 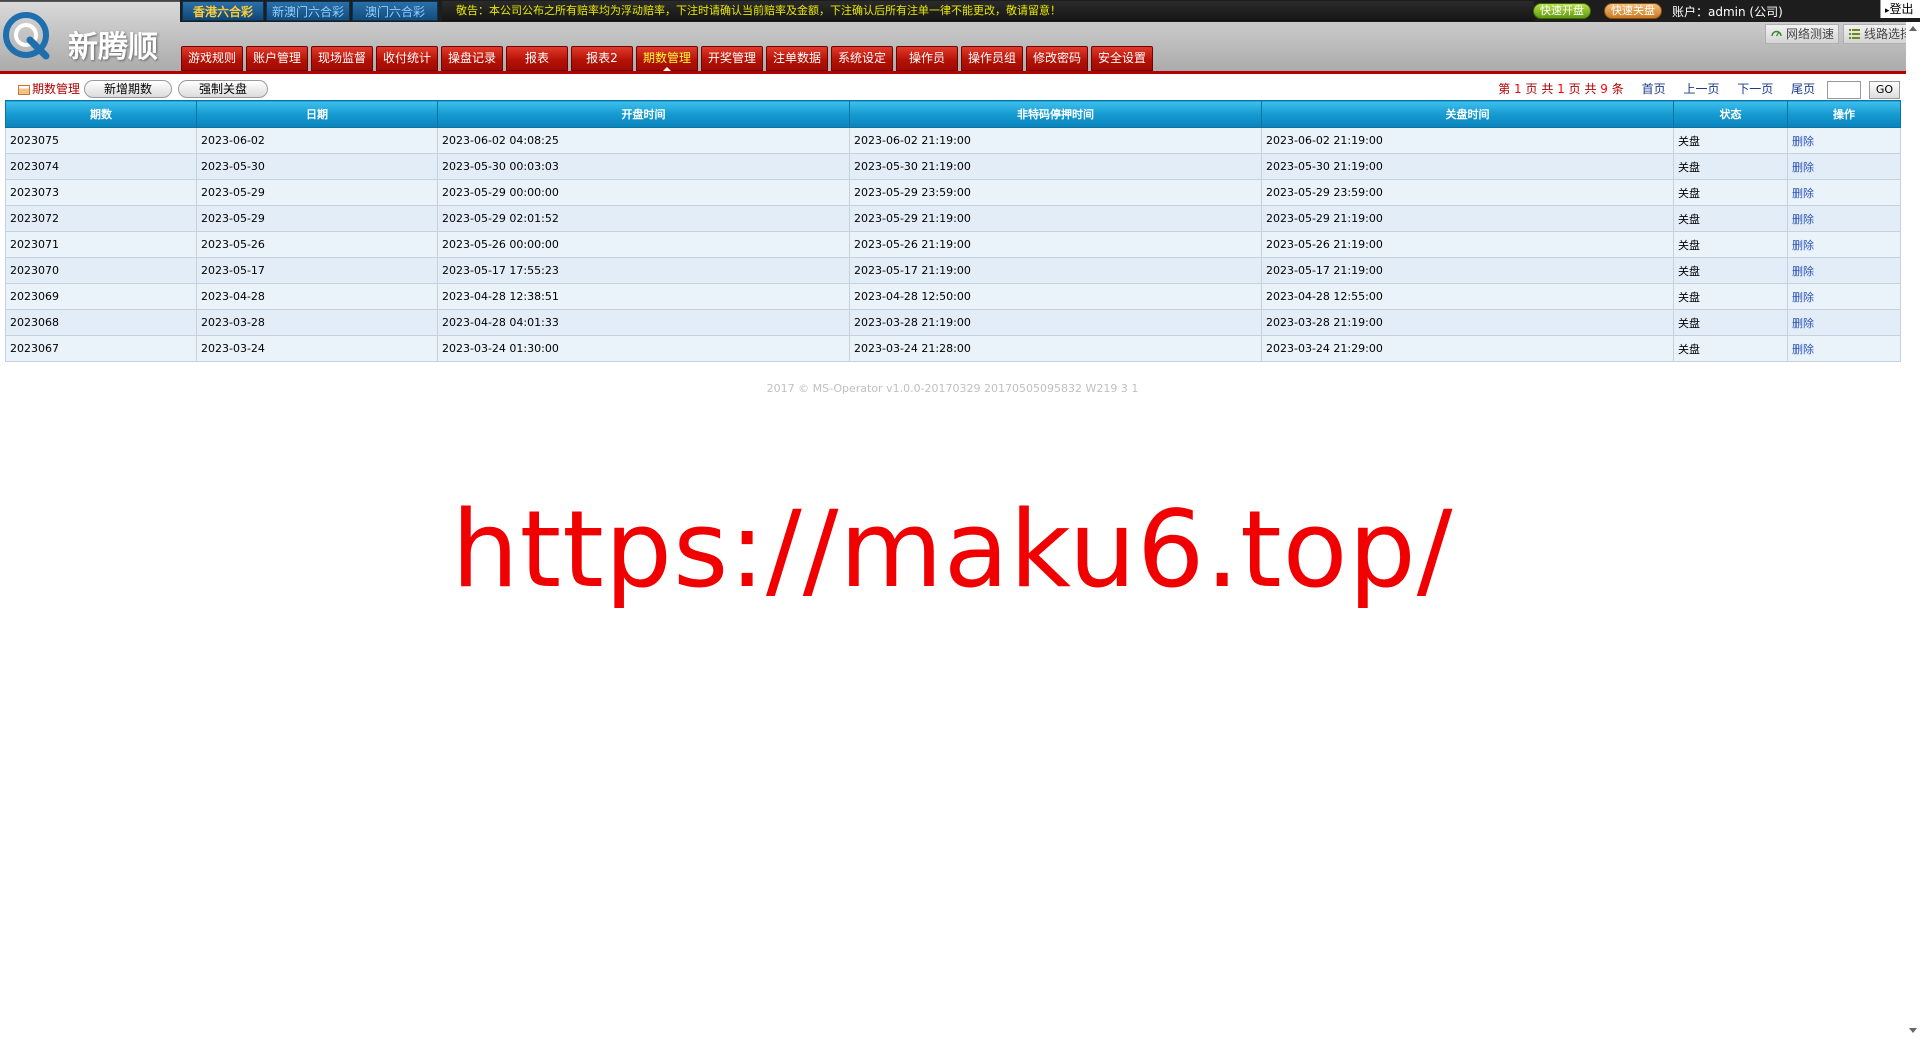 I want to click on scroll-up-arrow-icon, so click(x=1913, y=28).